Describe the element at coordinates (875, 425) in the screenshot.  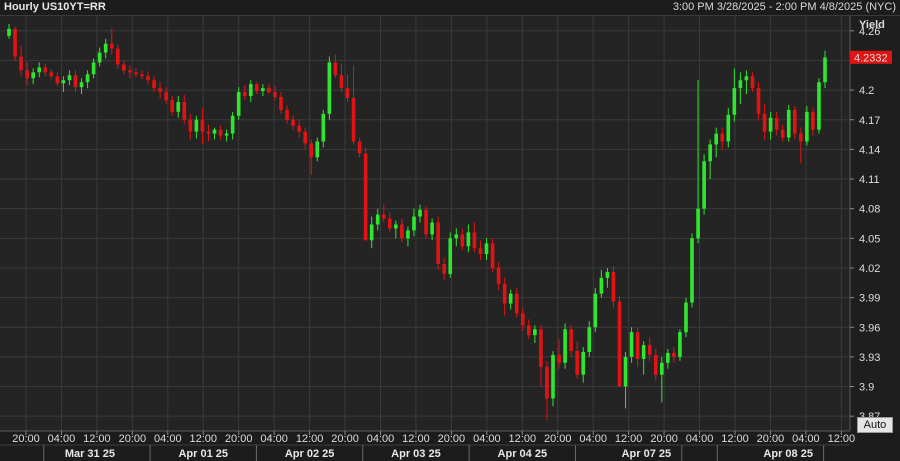
I see `auto-scale-button: Auto` at that location.